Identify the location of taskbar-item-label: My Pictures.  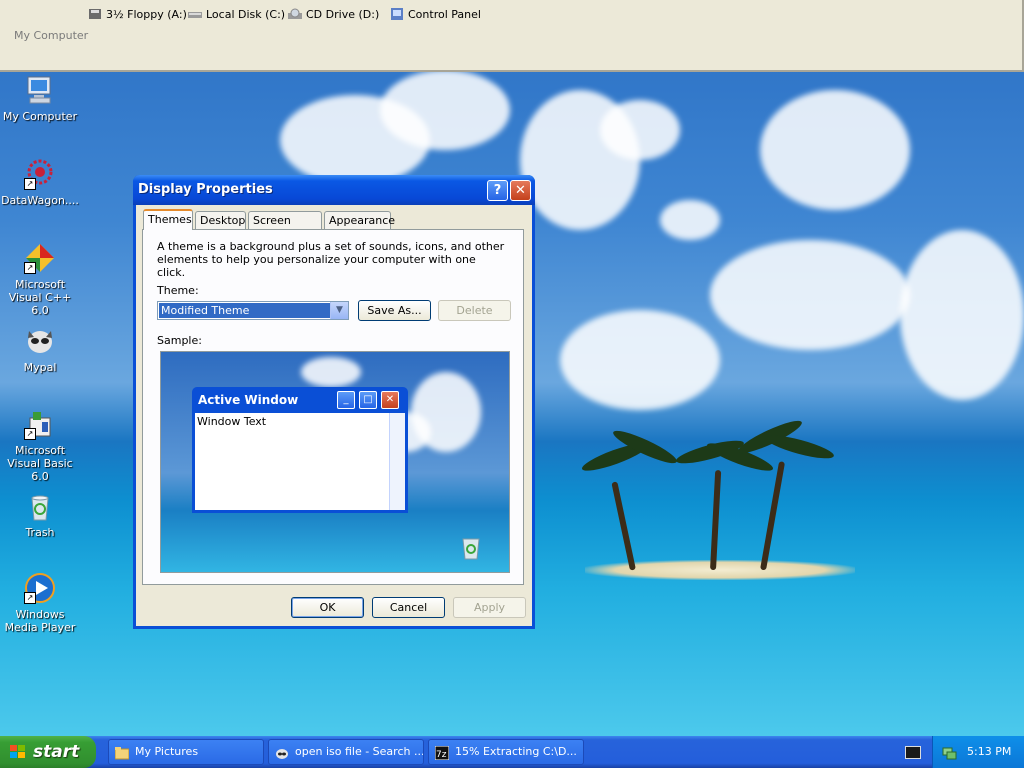
(167, 751).